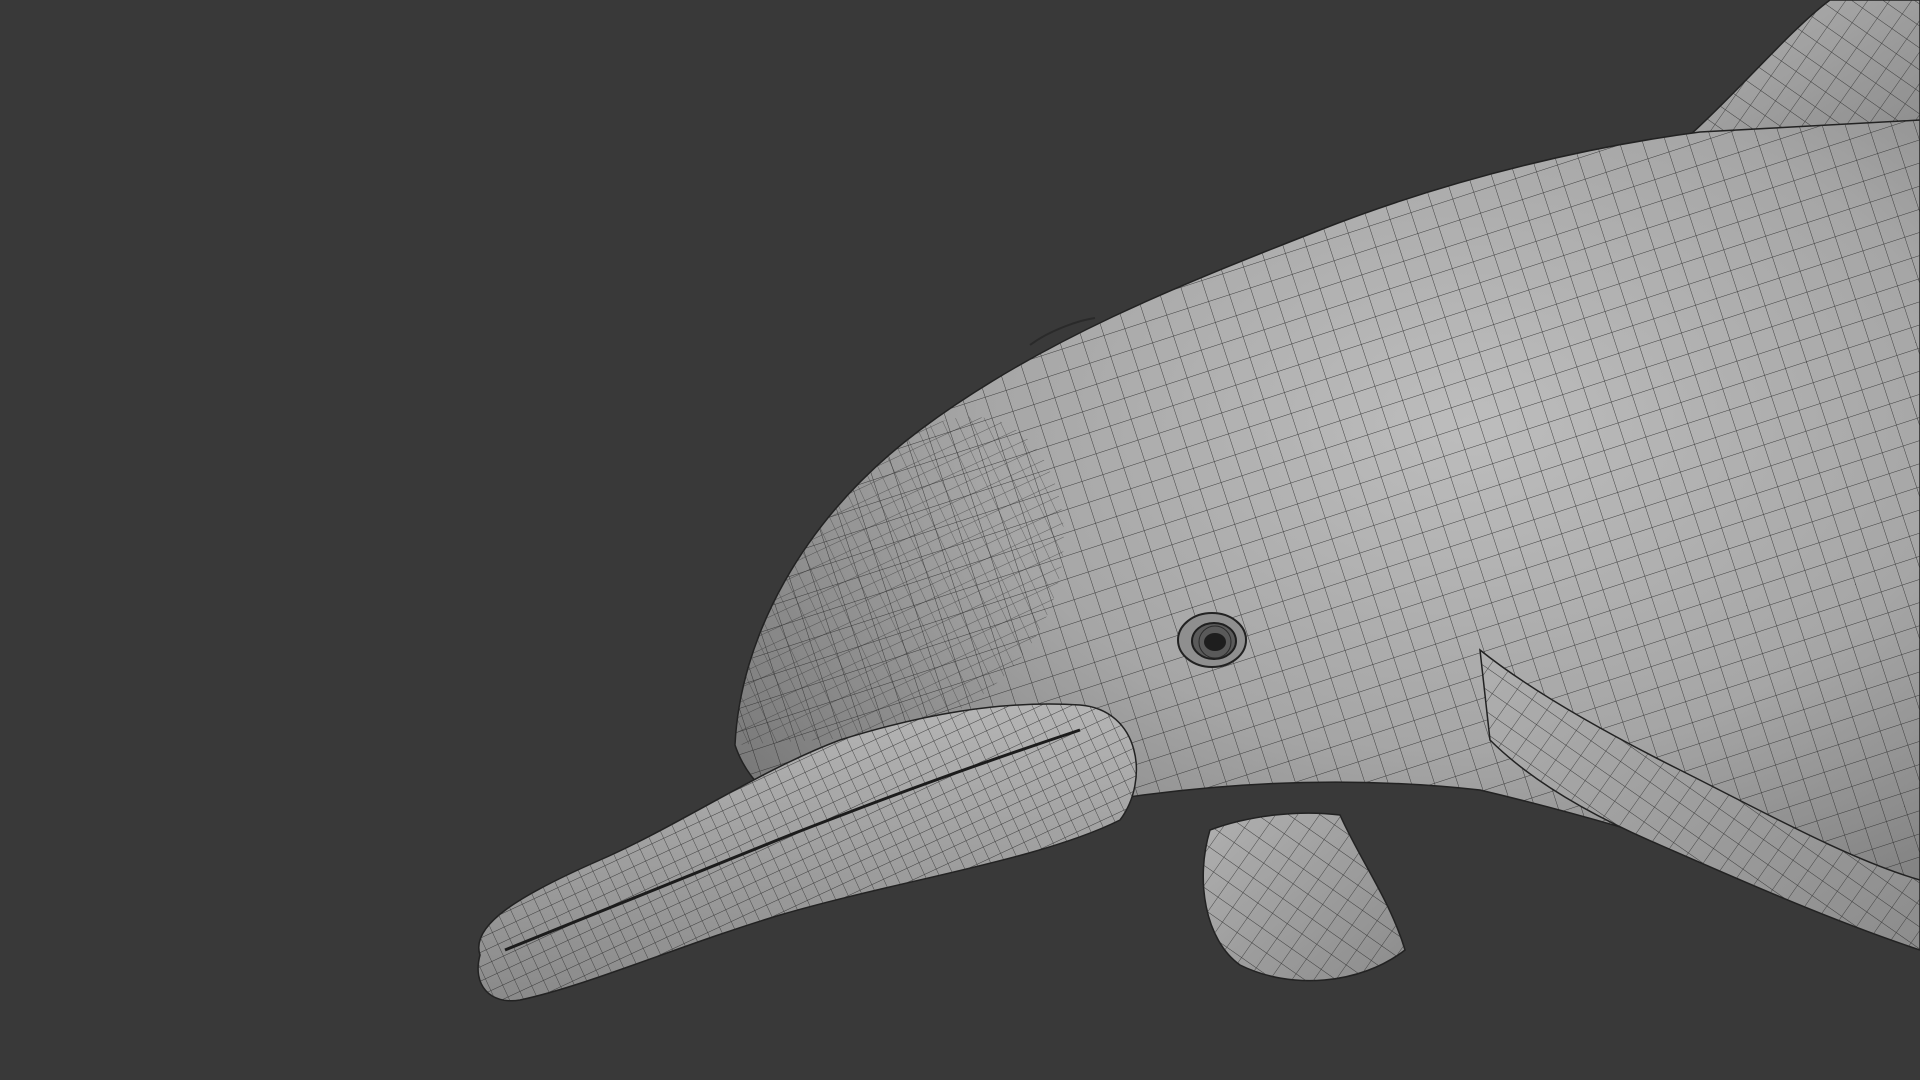 The image size is (1920, 1080). Describe the element at coordinates (1304, 897) in the screenshot. I see `left-flipper` at that location.